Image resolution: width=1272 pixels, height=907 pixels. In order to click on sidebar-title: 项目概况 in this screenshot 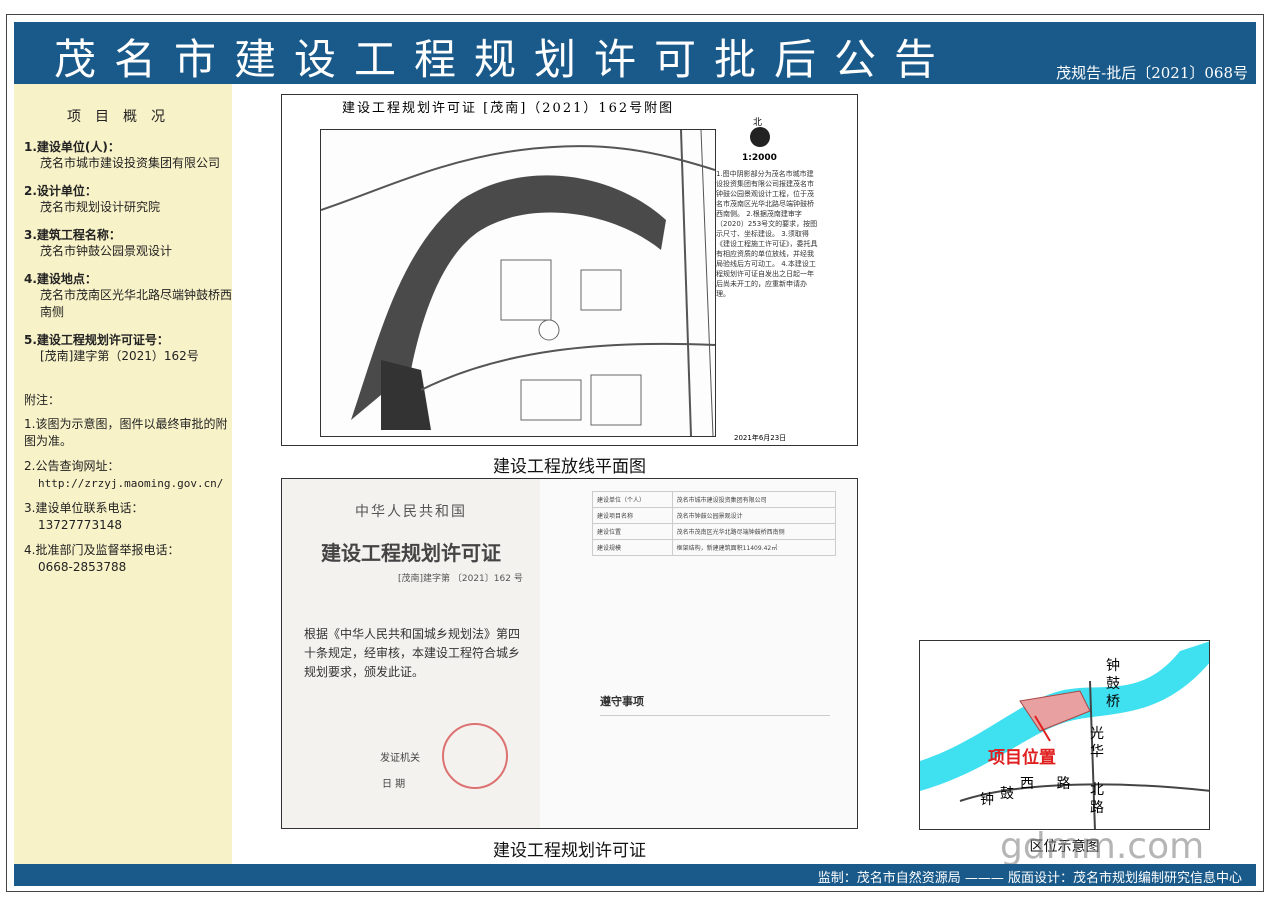, I will do `click(123, 117)`.